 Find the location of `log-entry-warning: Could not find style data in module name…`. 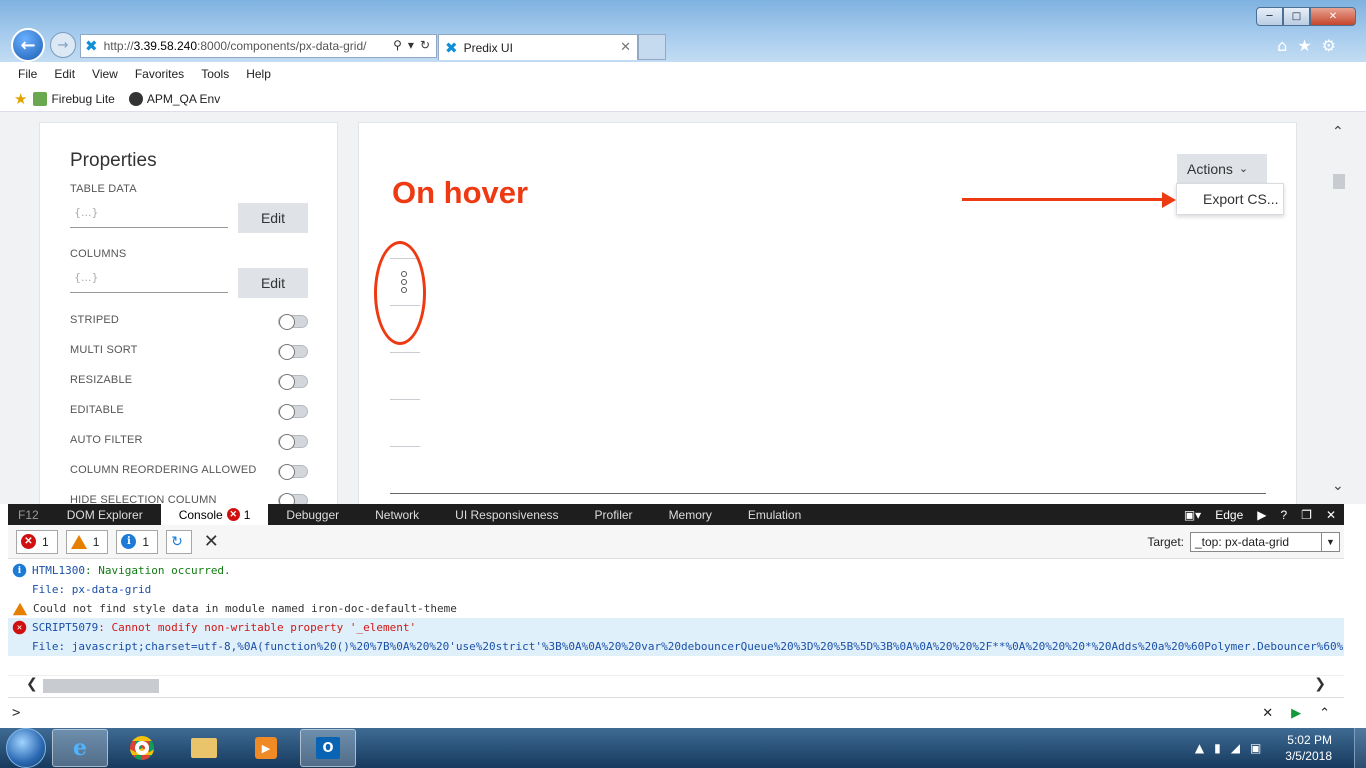

log-entry-warning: Could not find style data in module name… is located at coordinates (676, 608).